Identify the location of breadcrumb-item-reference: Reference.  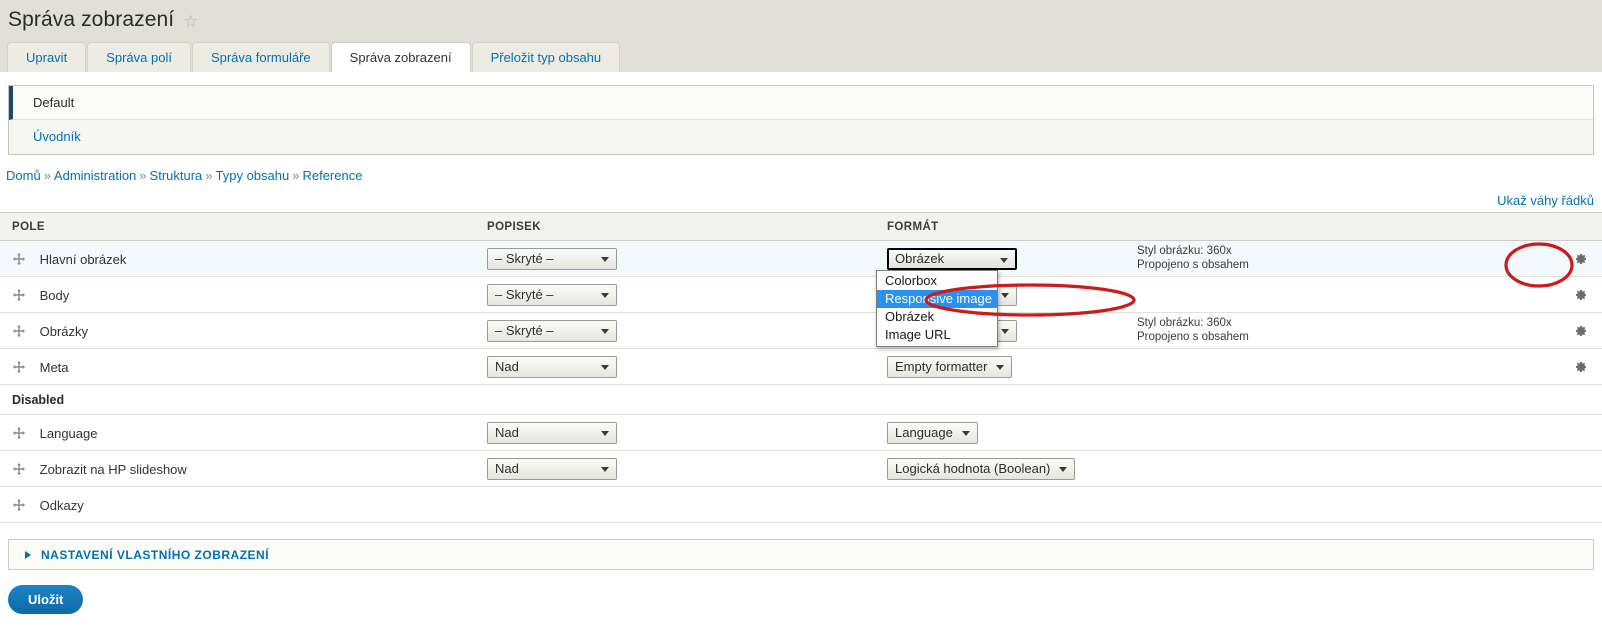
(332, 175).